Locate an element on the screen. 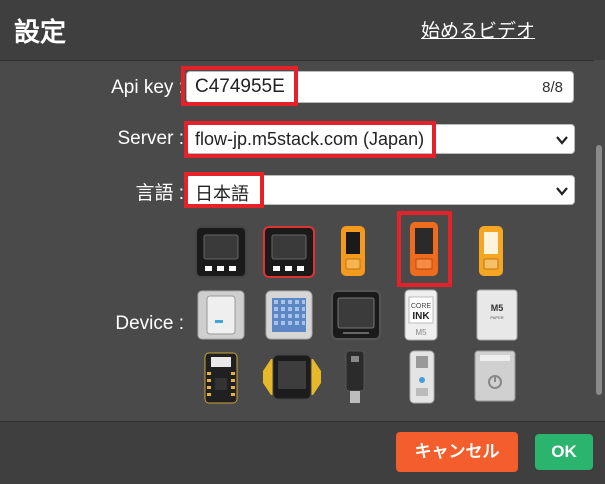 The image size is (605, 484). m5-atom-echo-device-icon is located at coordinates (422, 377).